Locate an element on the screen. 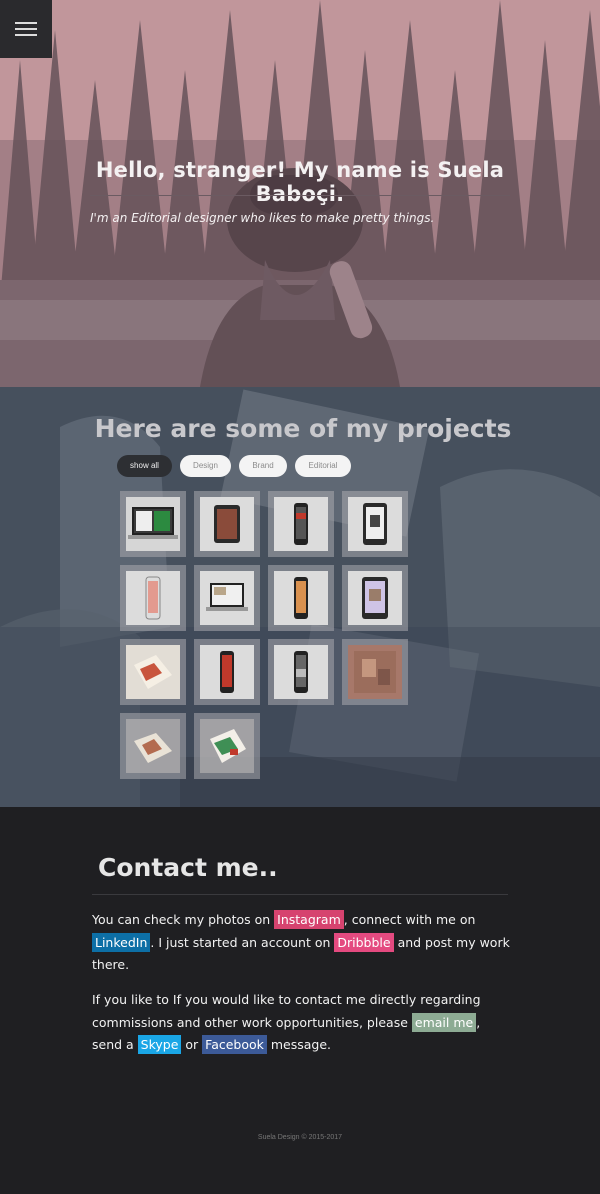 The height and width of the screenshot is (1194, 600). skype-link: Skype is located at coordinates (159, 1044).